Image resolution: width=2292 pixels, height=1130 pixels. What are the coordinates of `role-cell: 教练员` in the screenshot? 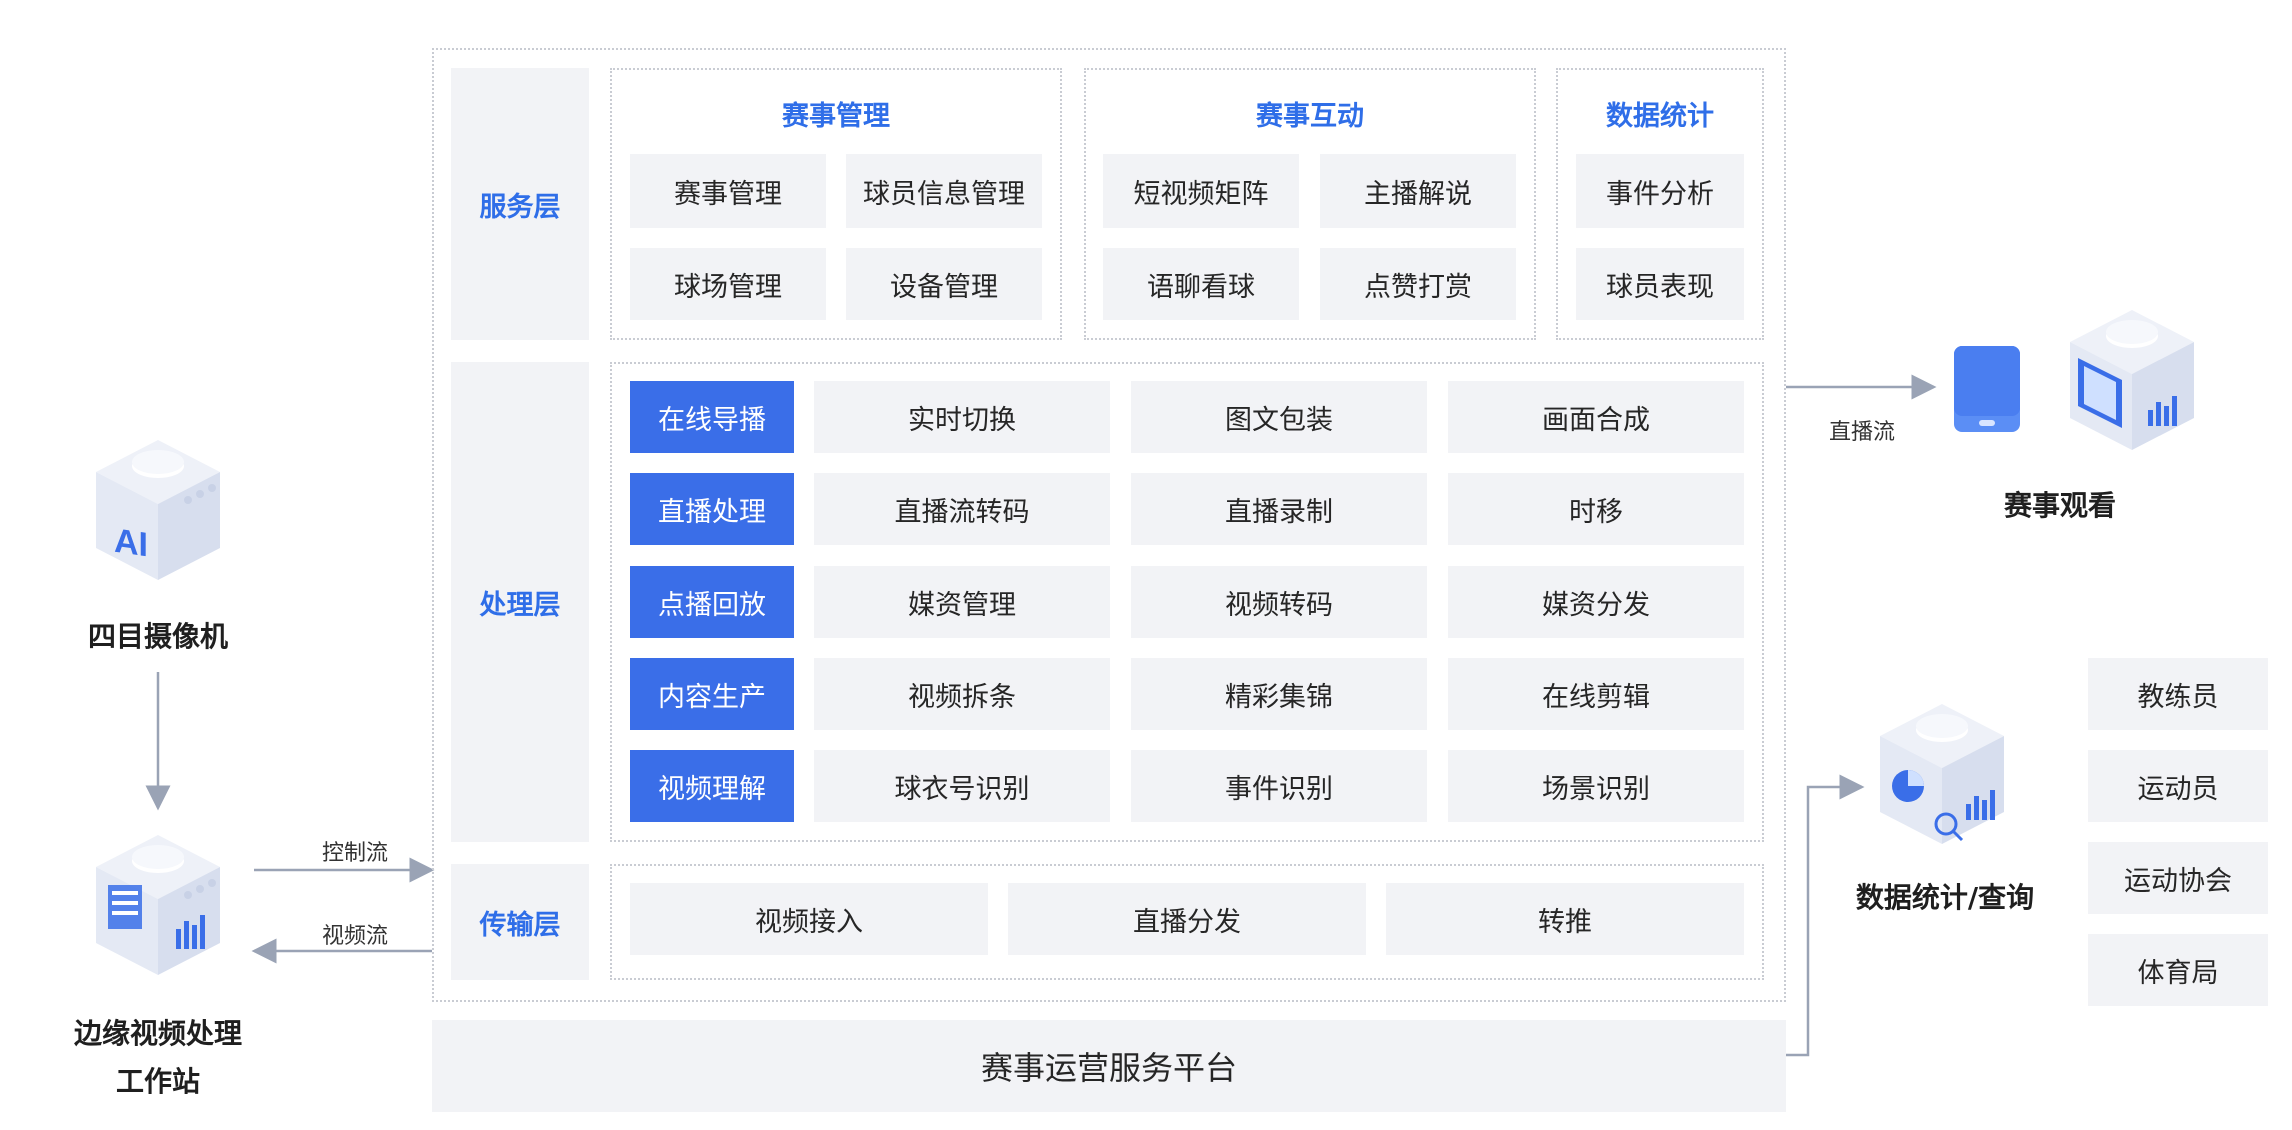 It's located at (2178, 694).